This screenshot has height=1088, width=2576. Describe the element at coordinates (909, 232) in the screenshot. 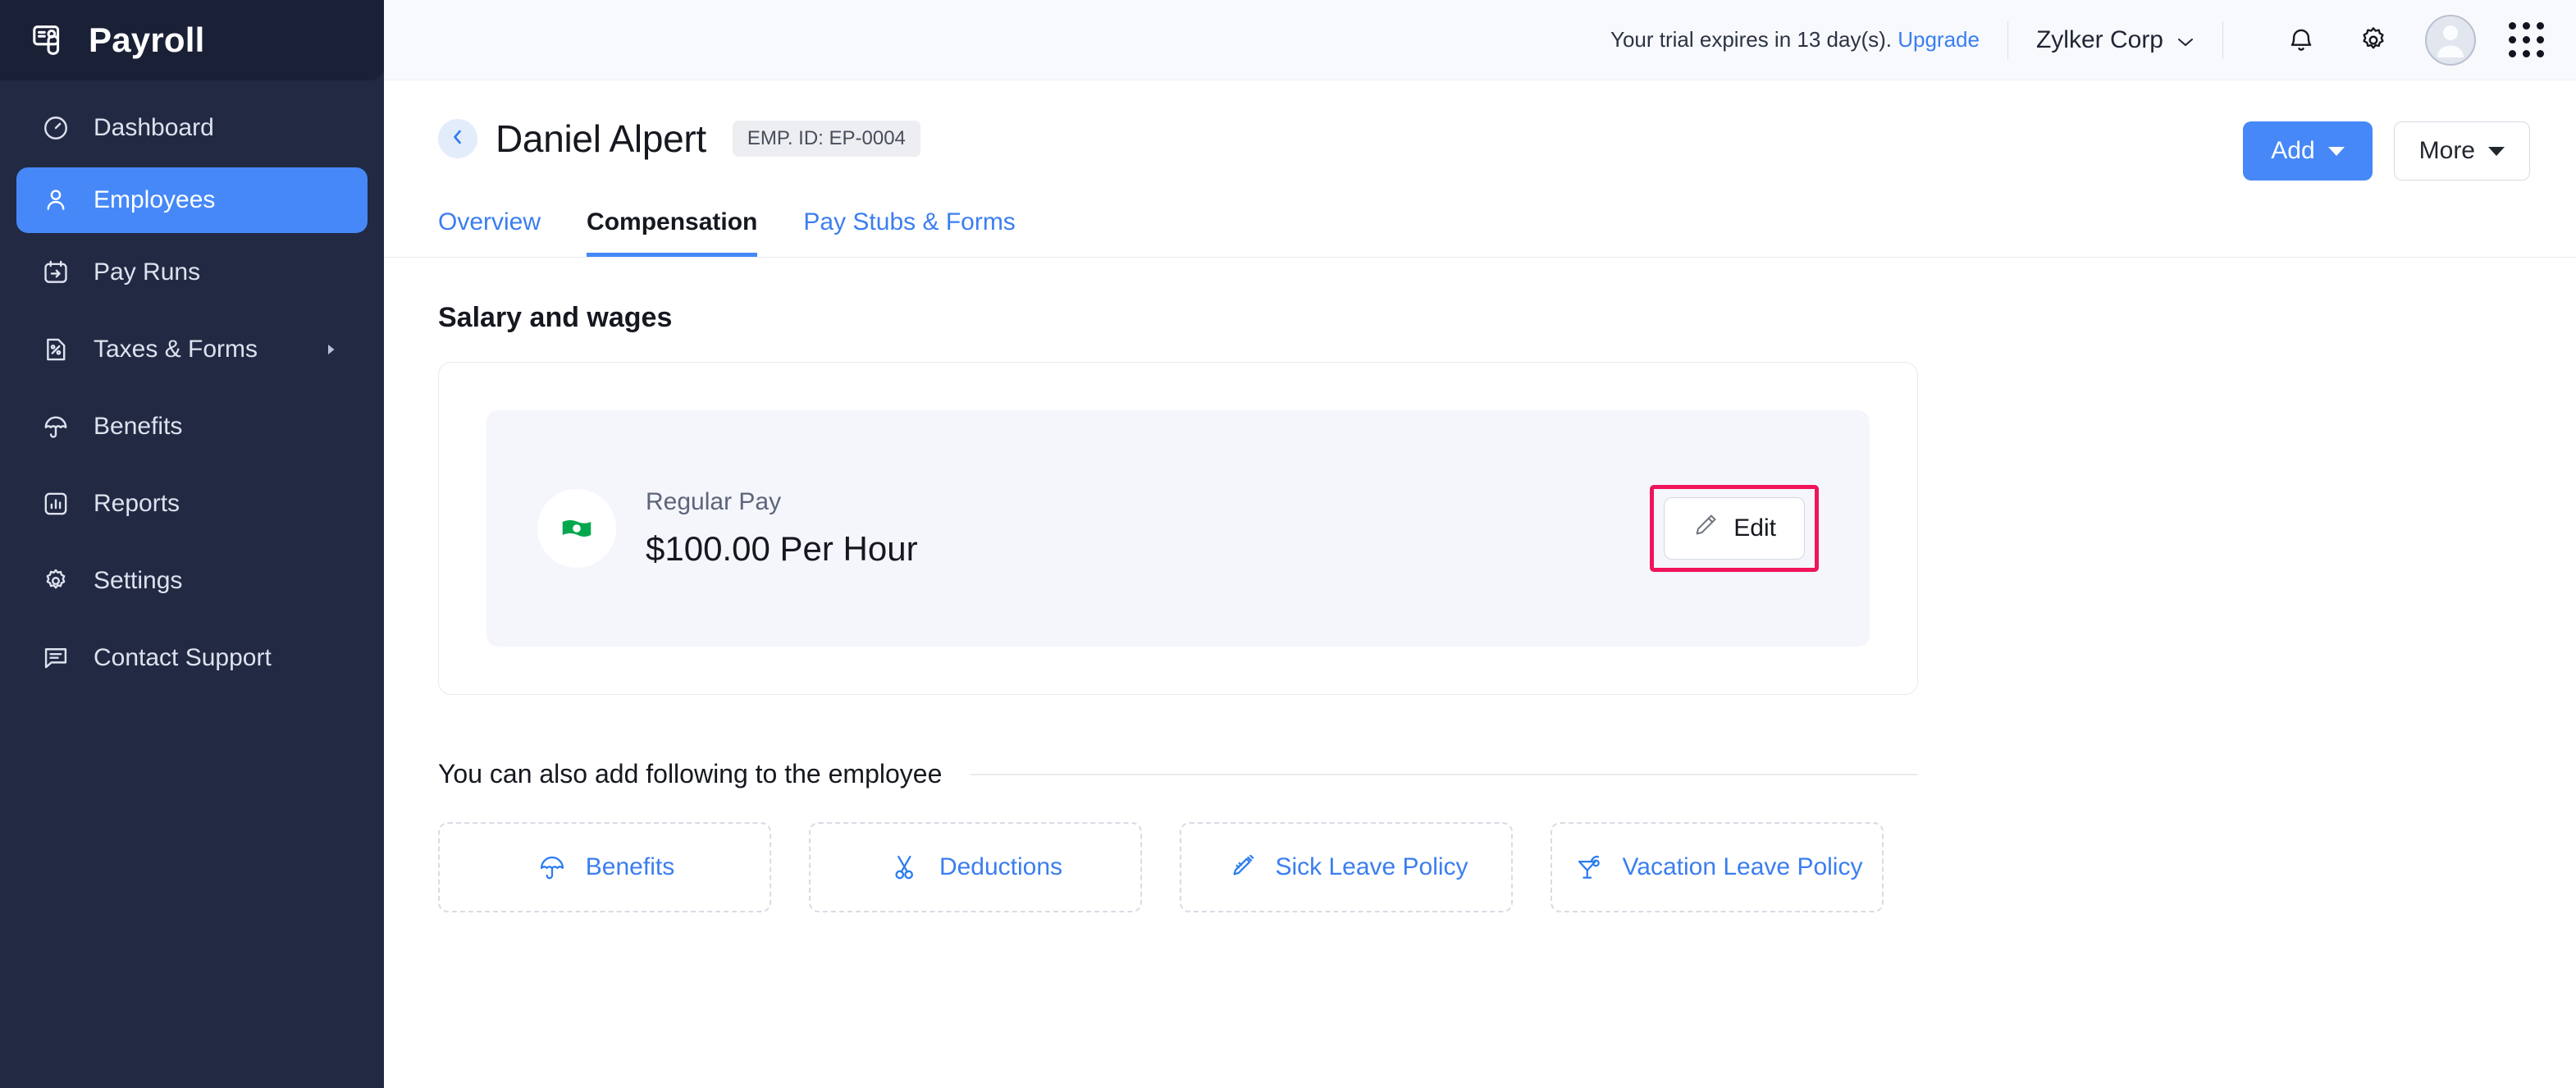

I see `tab-pay-stubs-forms: Pay Stubs & Forms` at that location.